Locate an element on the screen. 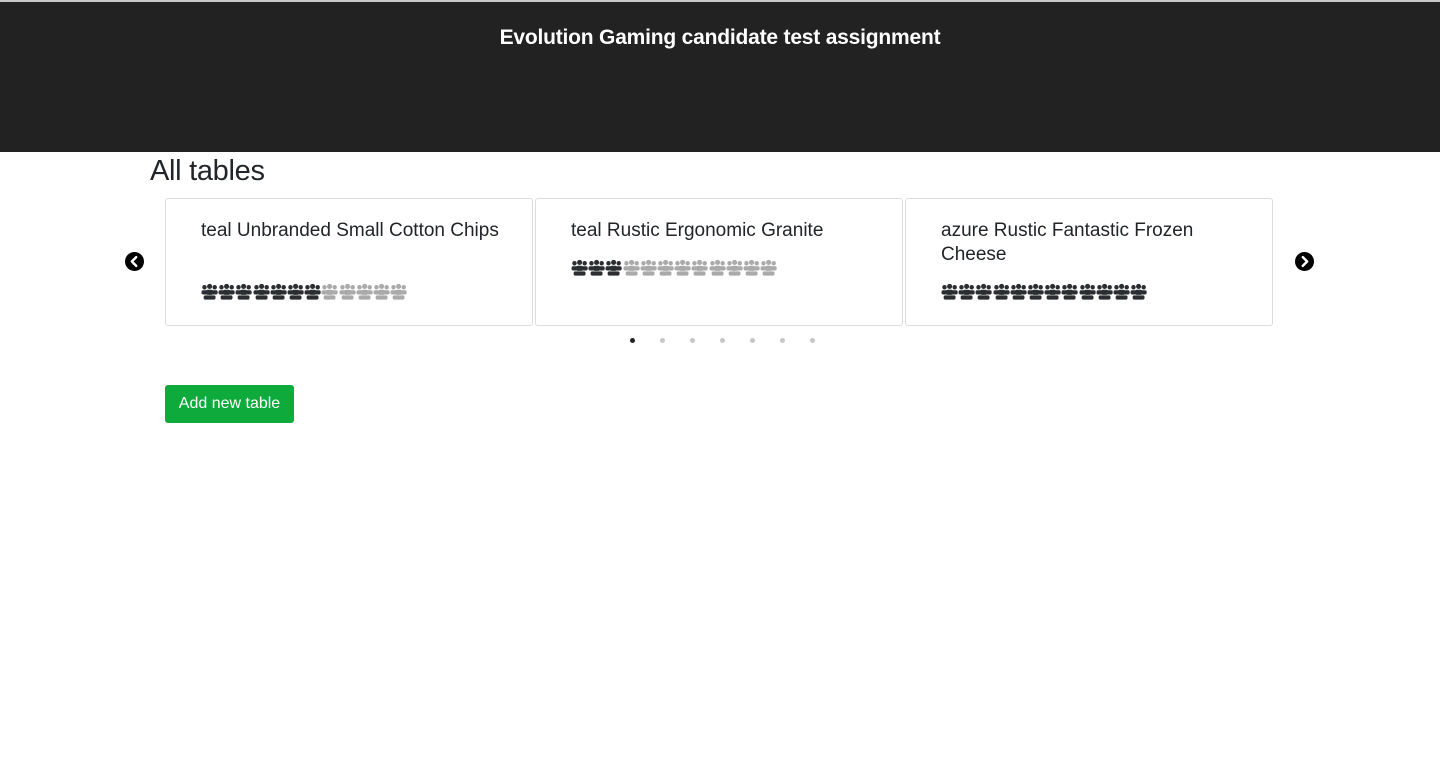 The image size is (1440, 782). add-new-table-button: Add new table is located at coordinates (229, 404).